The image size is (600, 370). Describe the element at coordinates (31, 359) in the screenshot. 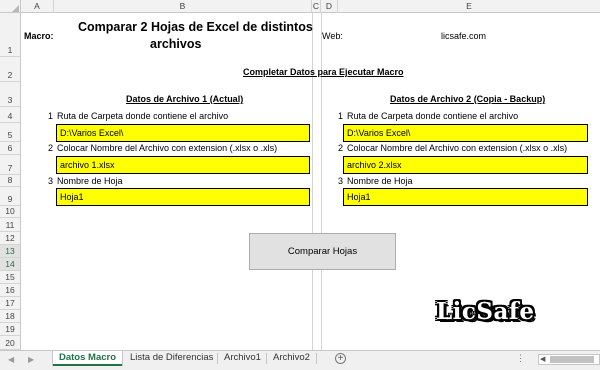

I see `next-sheet-icon: ▶` at that location.